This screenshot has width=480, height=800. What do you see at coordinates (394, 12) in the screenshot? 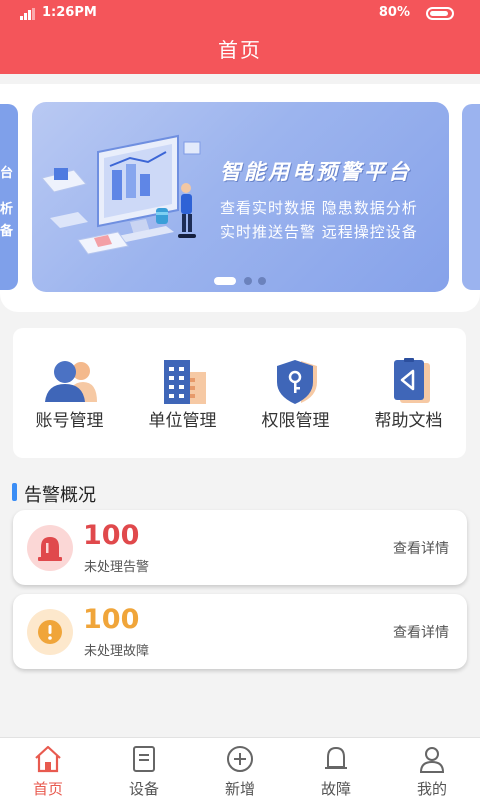
I see `battery-percent: 80%` at bounding box center [394, 12].